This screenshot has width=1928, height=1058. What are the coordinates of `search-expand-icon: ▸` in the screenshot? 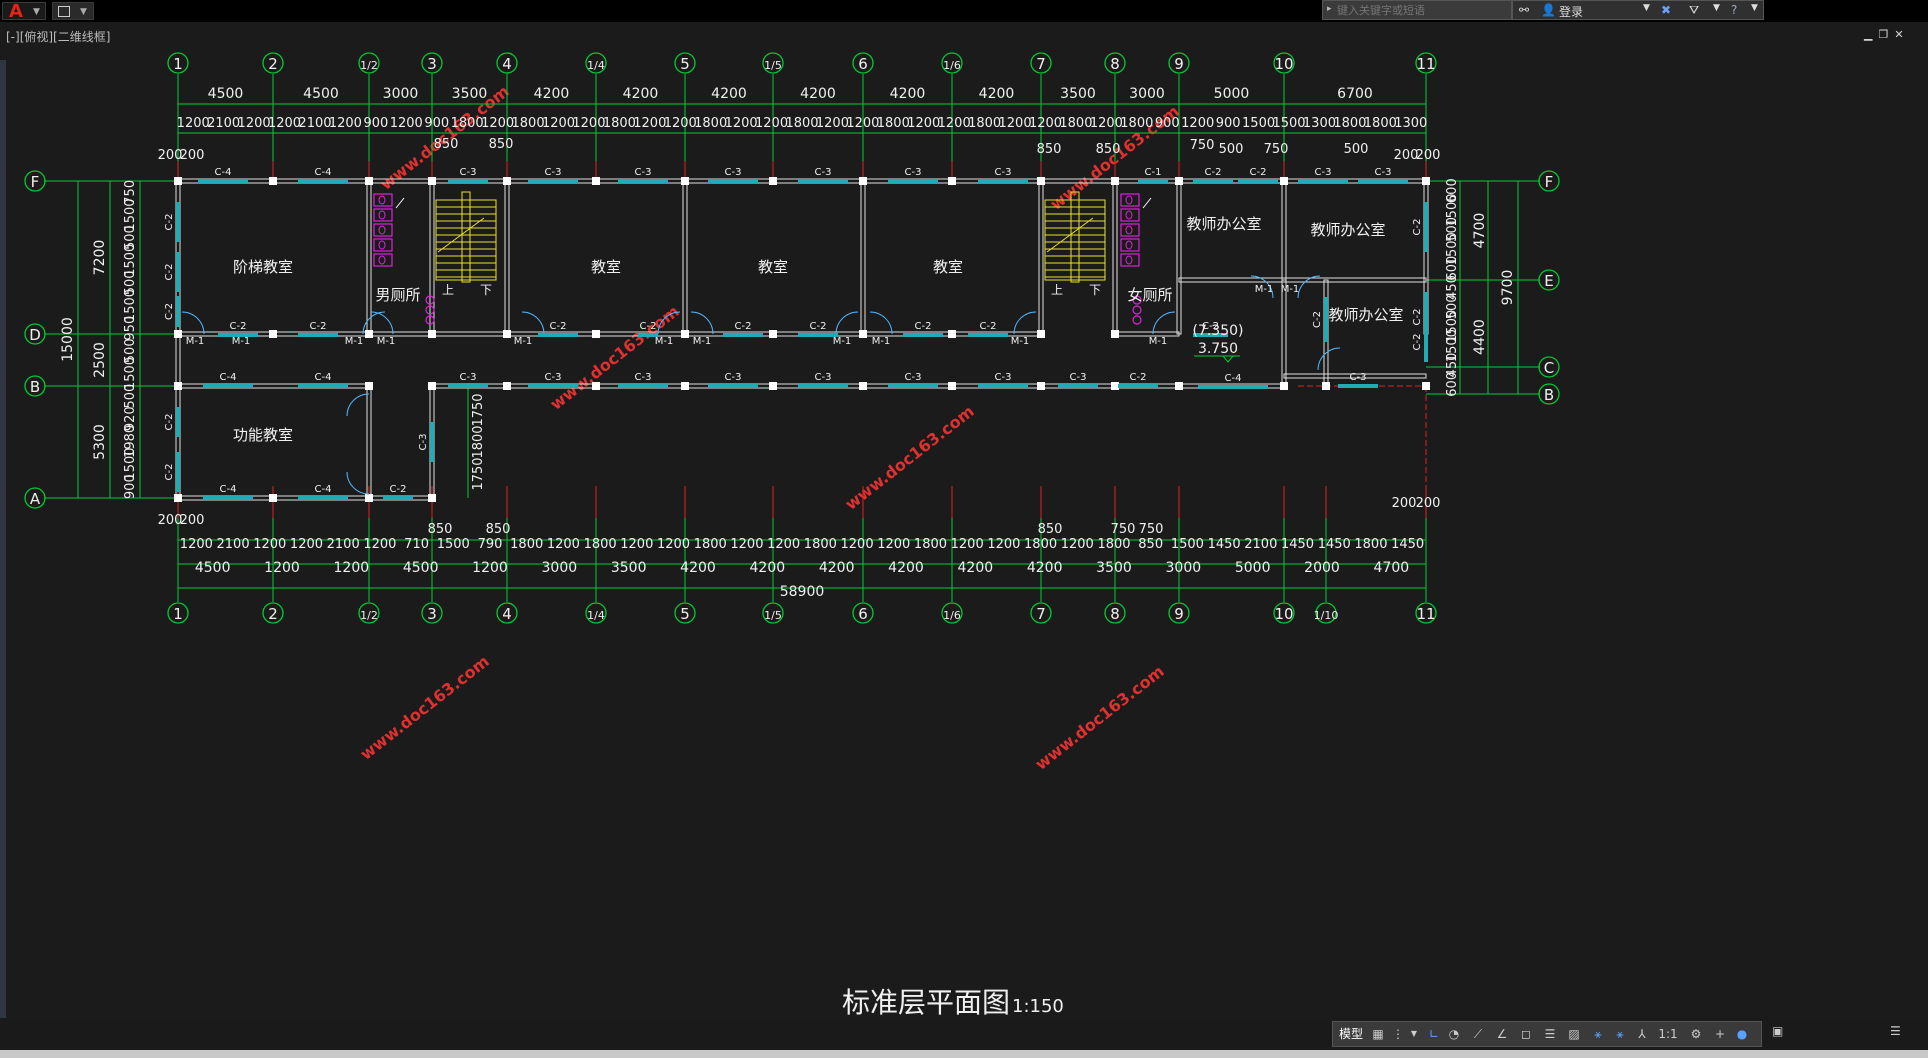 It's located at (1329, 9).